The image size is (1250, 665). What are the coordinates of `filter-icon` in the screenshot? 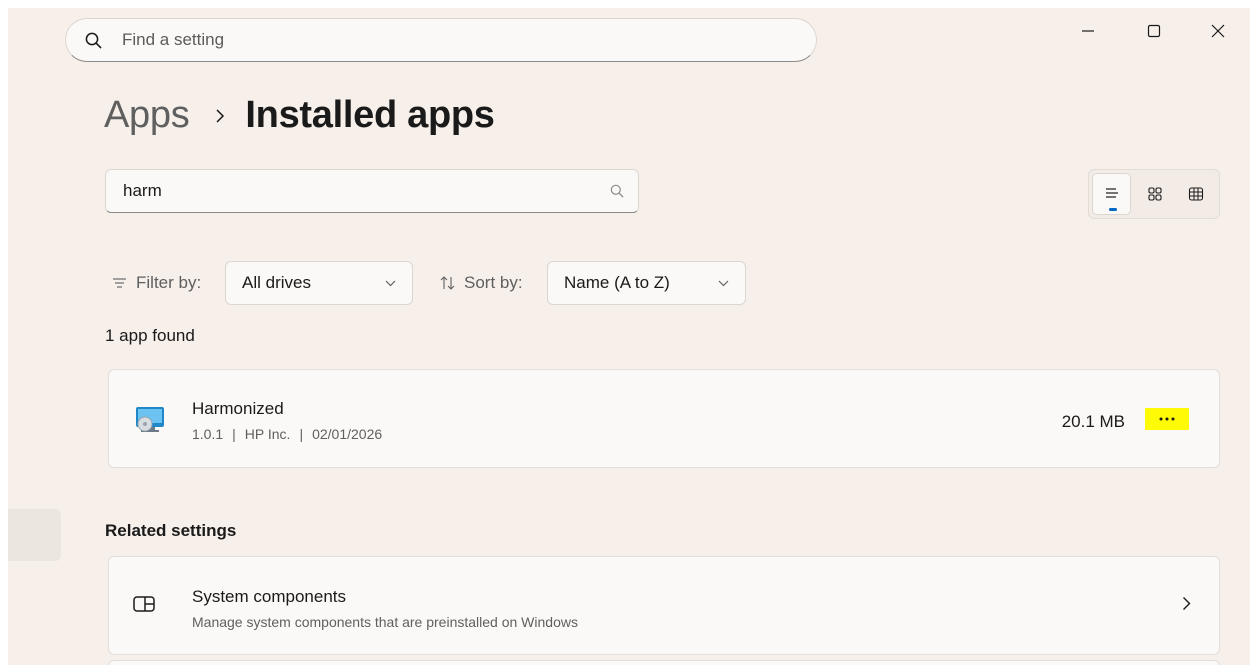 It's located at (119, 283).